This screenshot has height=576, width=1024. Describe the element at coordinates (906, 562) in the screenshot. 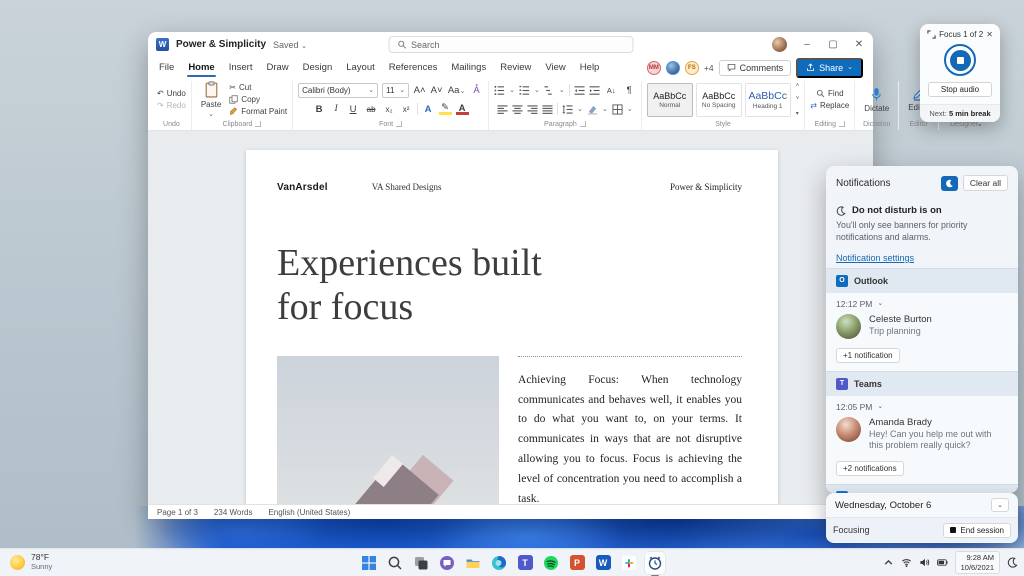

I see `wifi-icon` at that location.